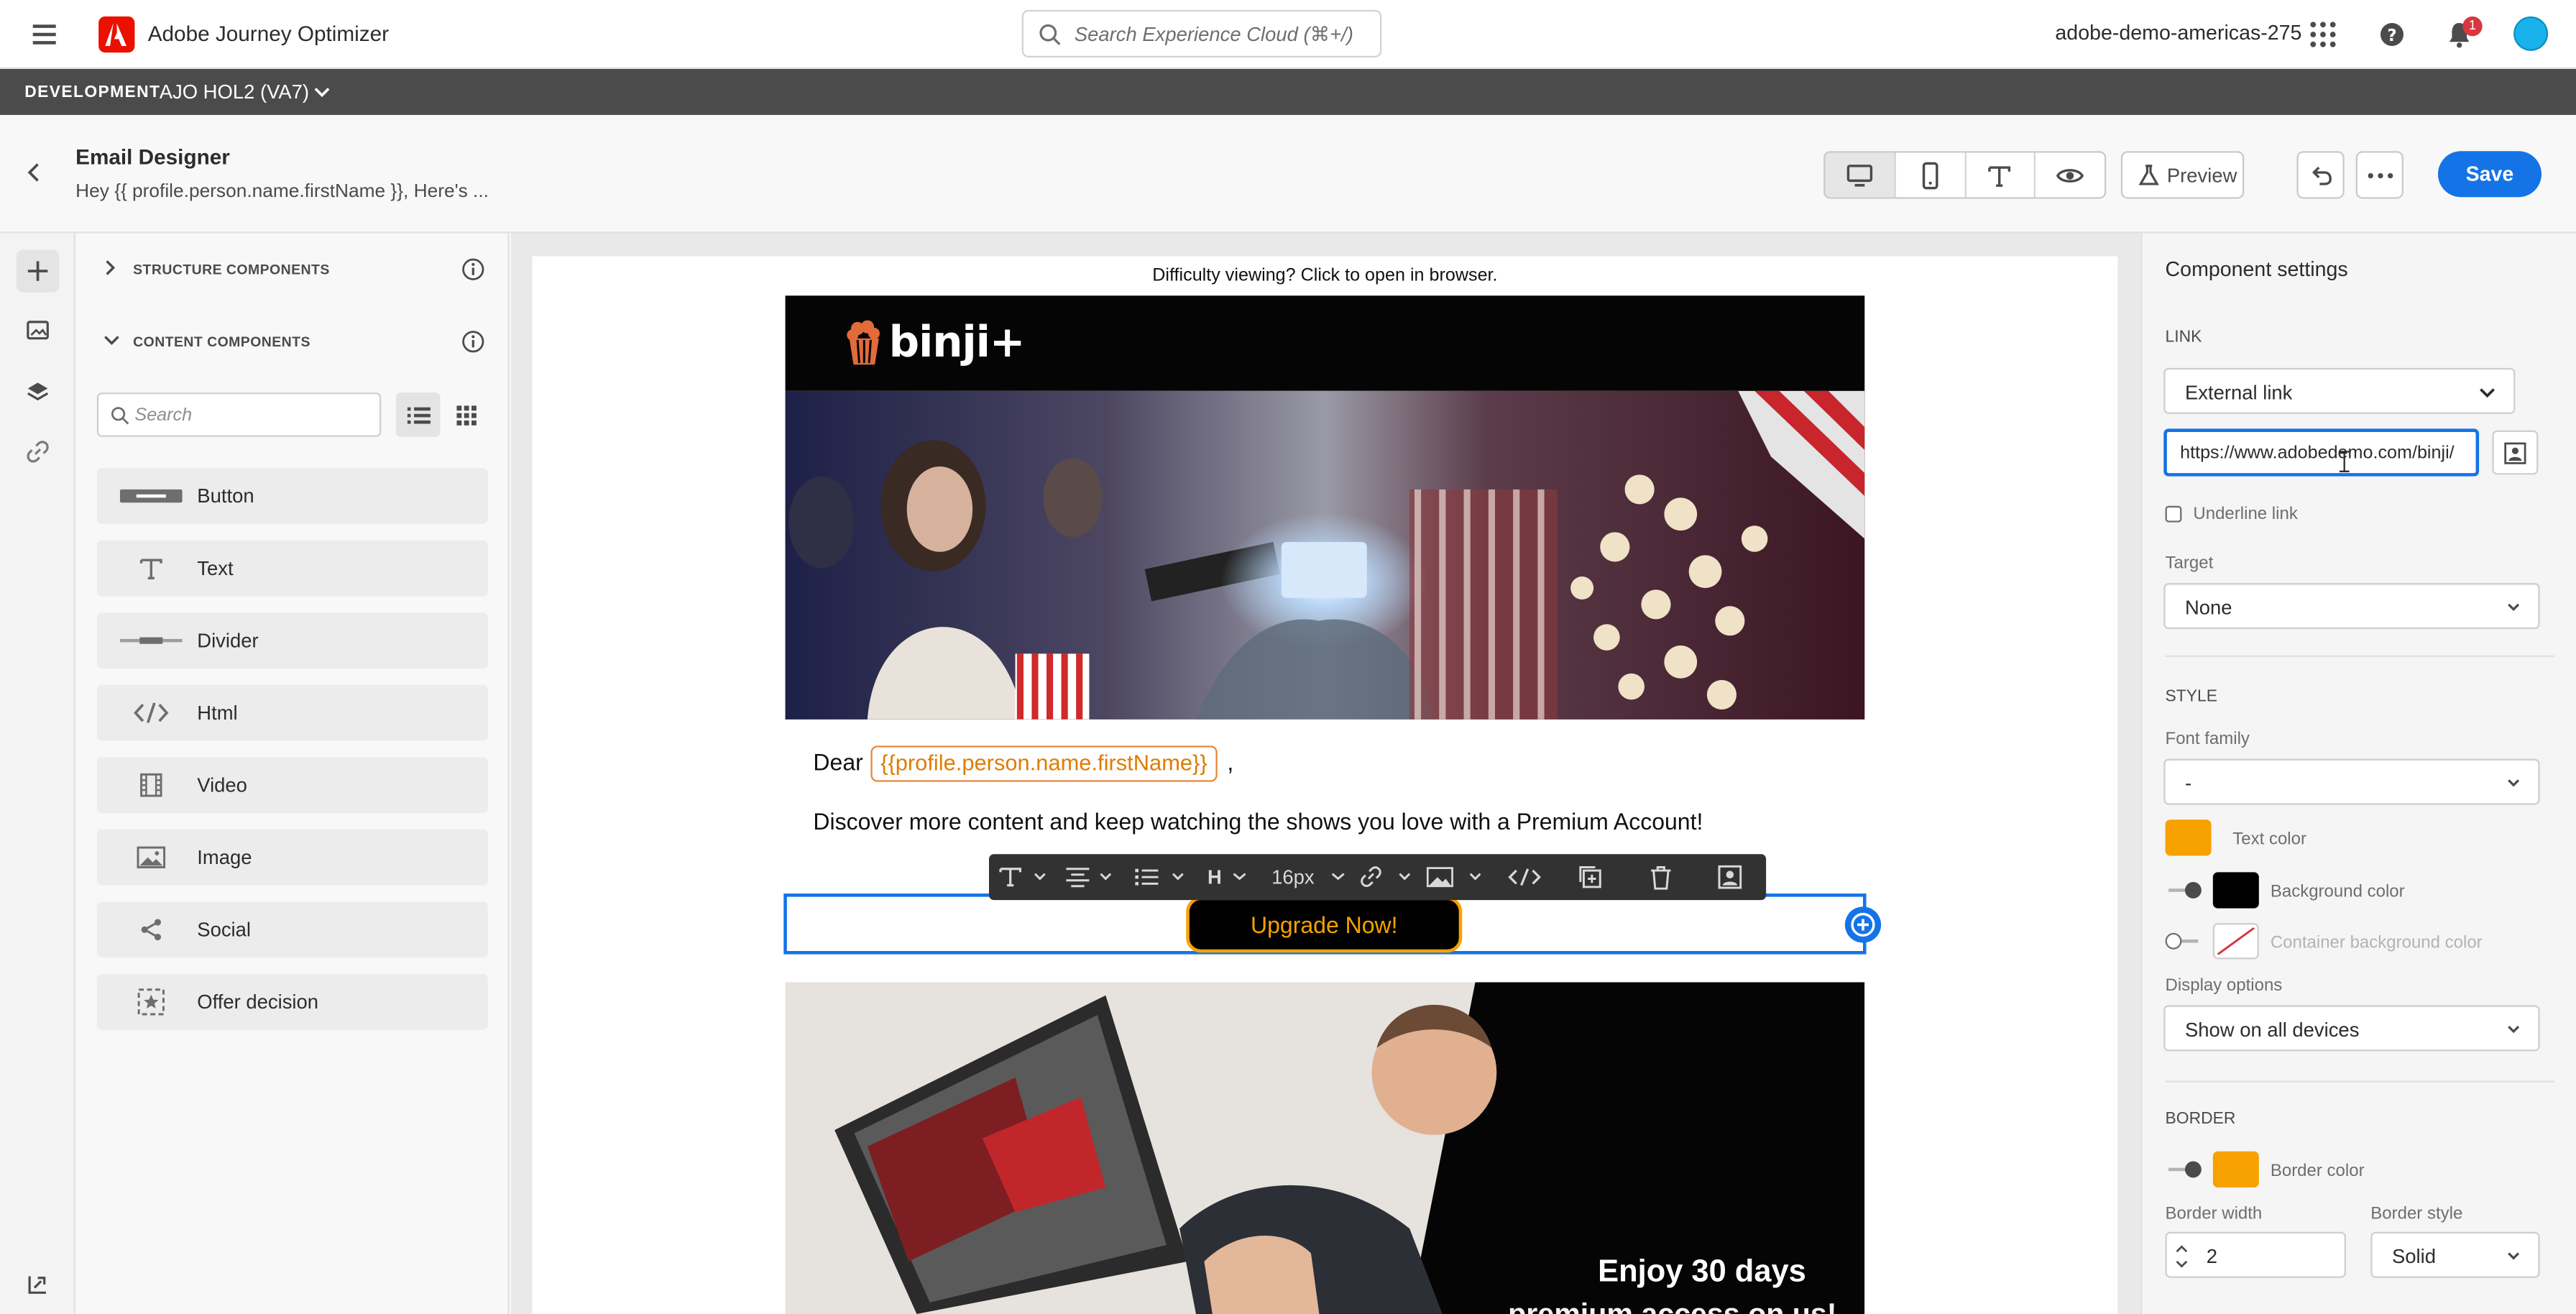  Describe the element at coordinates (1325, 343) in the screenshot. I see `email-header-banner: binji+` at that location.